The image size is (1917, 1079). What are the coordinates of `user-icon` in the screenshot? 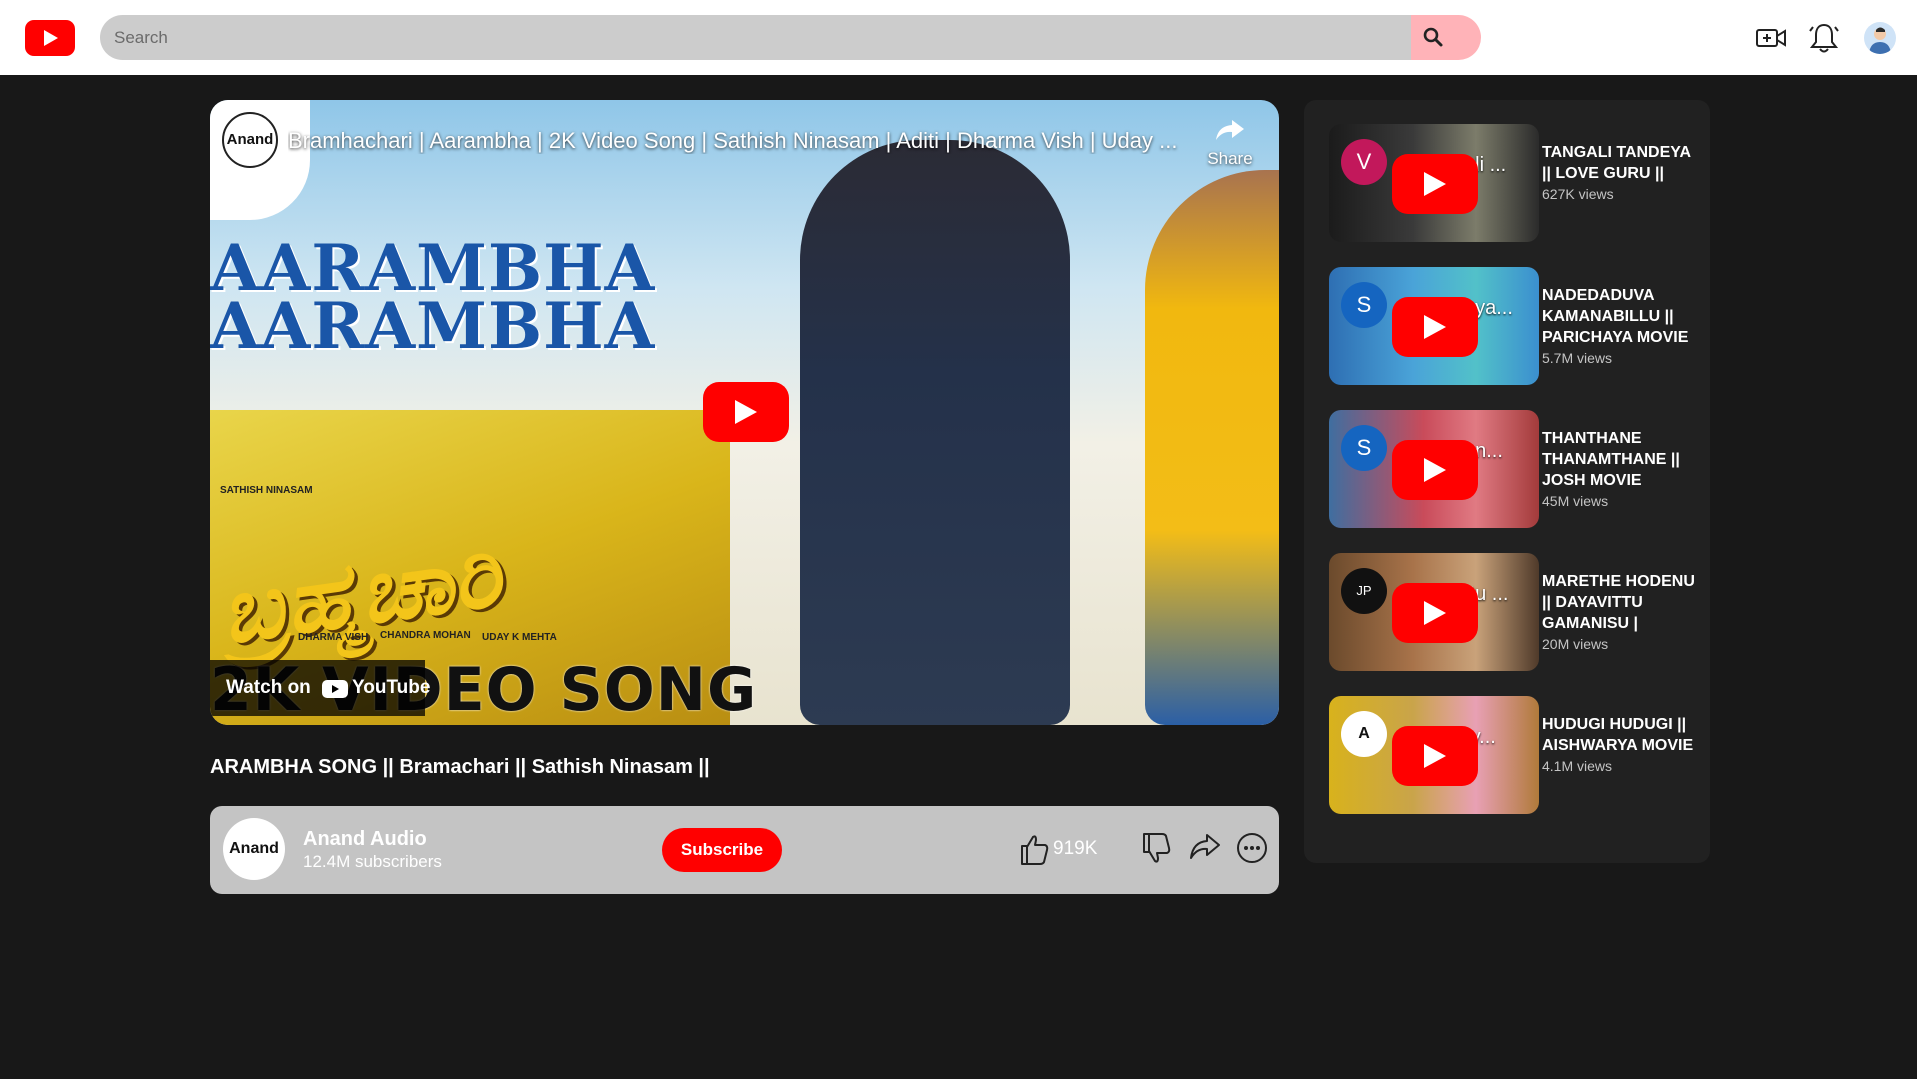 It's located at (1880, 40).